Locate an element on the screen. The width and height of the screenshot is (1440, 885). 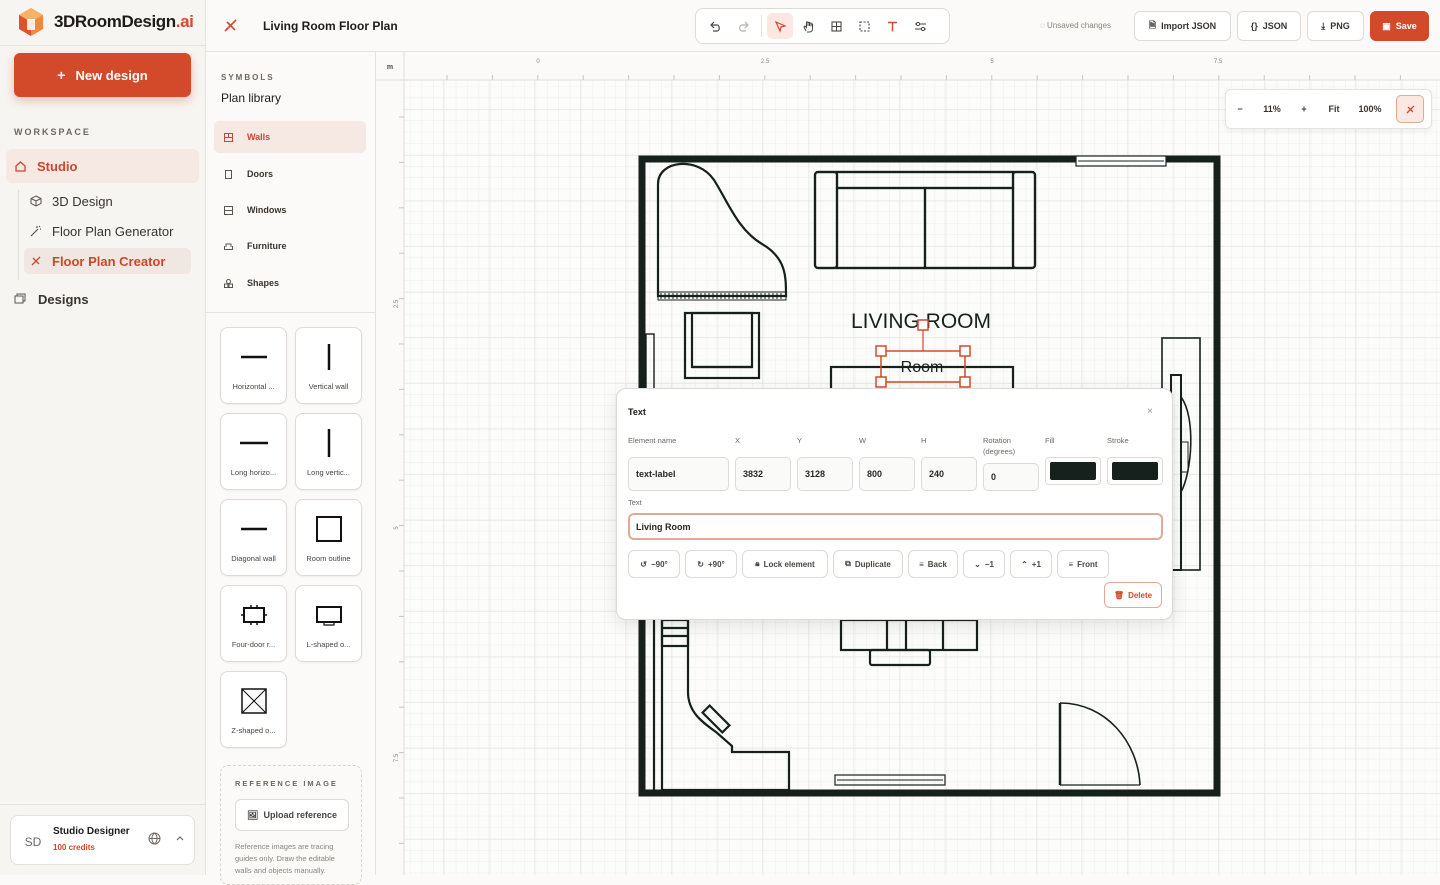
settings-tool-button is located at coordinates (920, 26).